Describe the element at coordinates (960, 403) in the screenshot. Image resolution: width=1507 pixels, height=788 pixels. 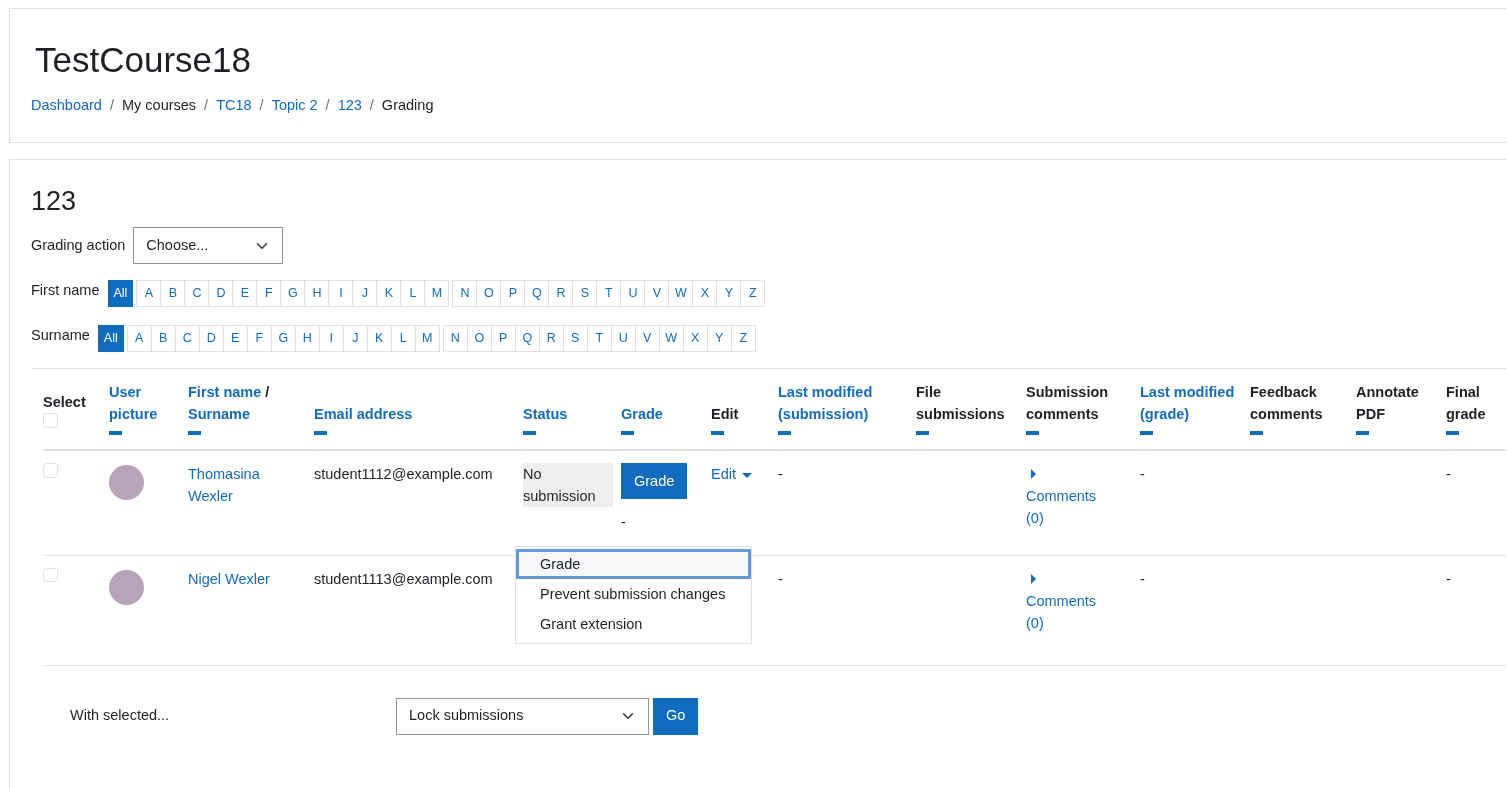
I see `column-header: File submissions` at that location.